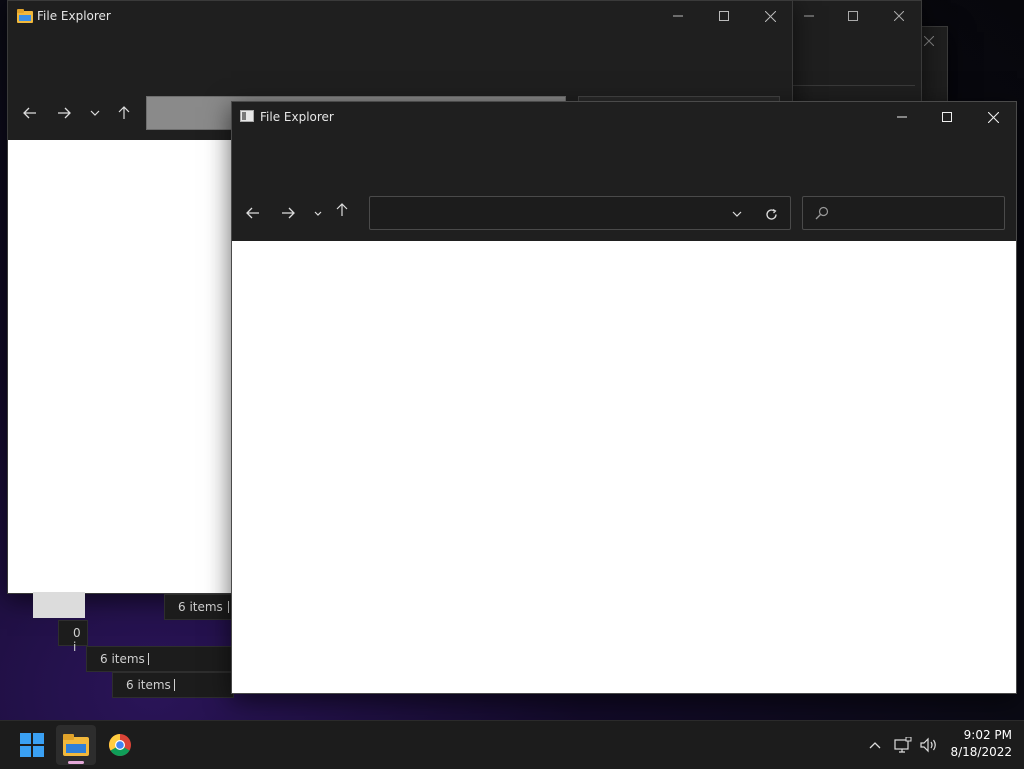 The width and height of the screenshot is (1024, 769). What do you see at coordinates (903, 745) in the screenshot?
I see `network-icon` at bounding box center [903, 745].